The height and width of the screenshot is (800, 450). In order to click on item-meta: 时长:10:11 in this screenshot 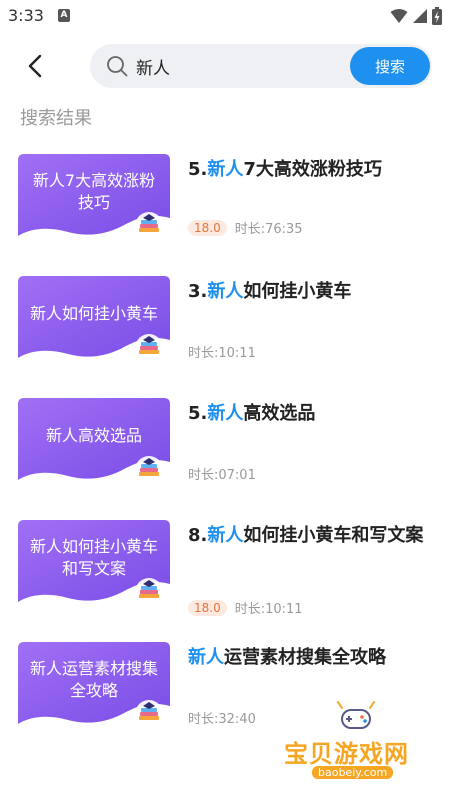, I will do `click(222, 351)`.